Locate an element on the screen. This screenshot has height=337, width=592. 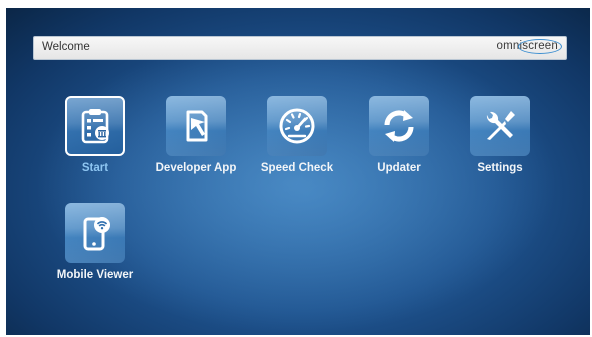
app-start: Start is located at coordinates (95, 146).